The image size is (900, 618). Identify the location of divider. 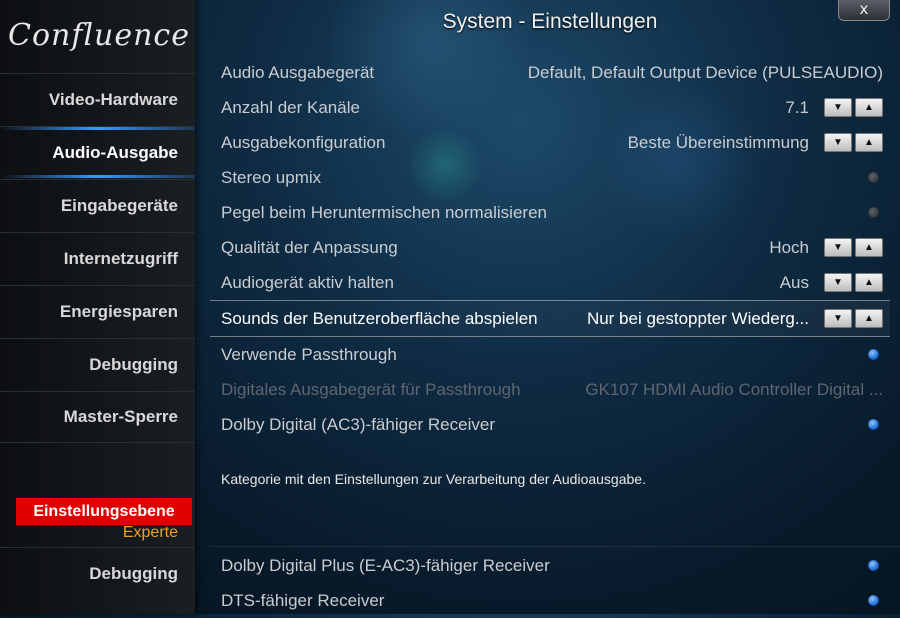
(555, 546).